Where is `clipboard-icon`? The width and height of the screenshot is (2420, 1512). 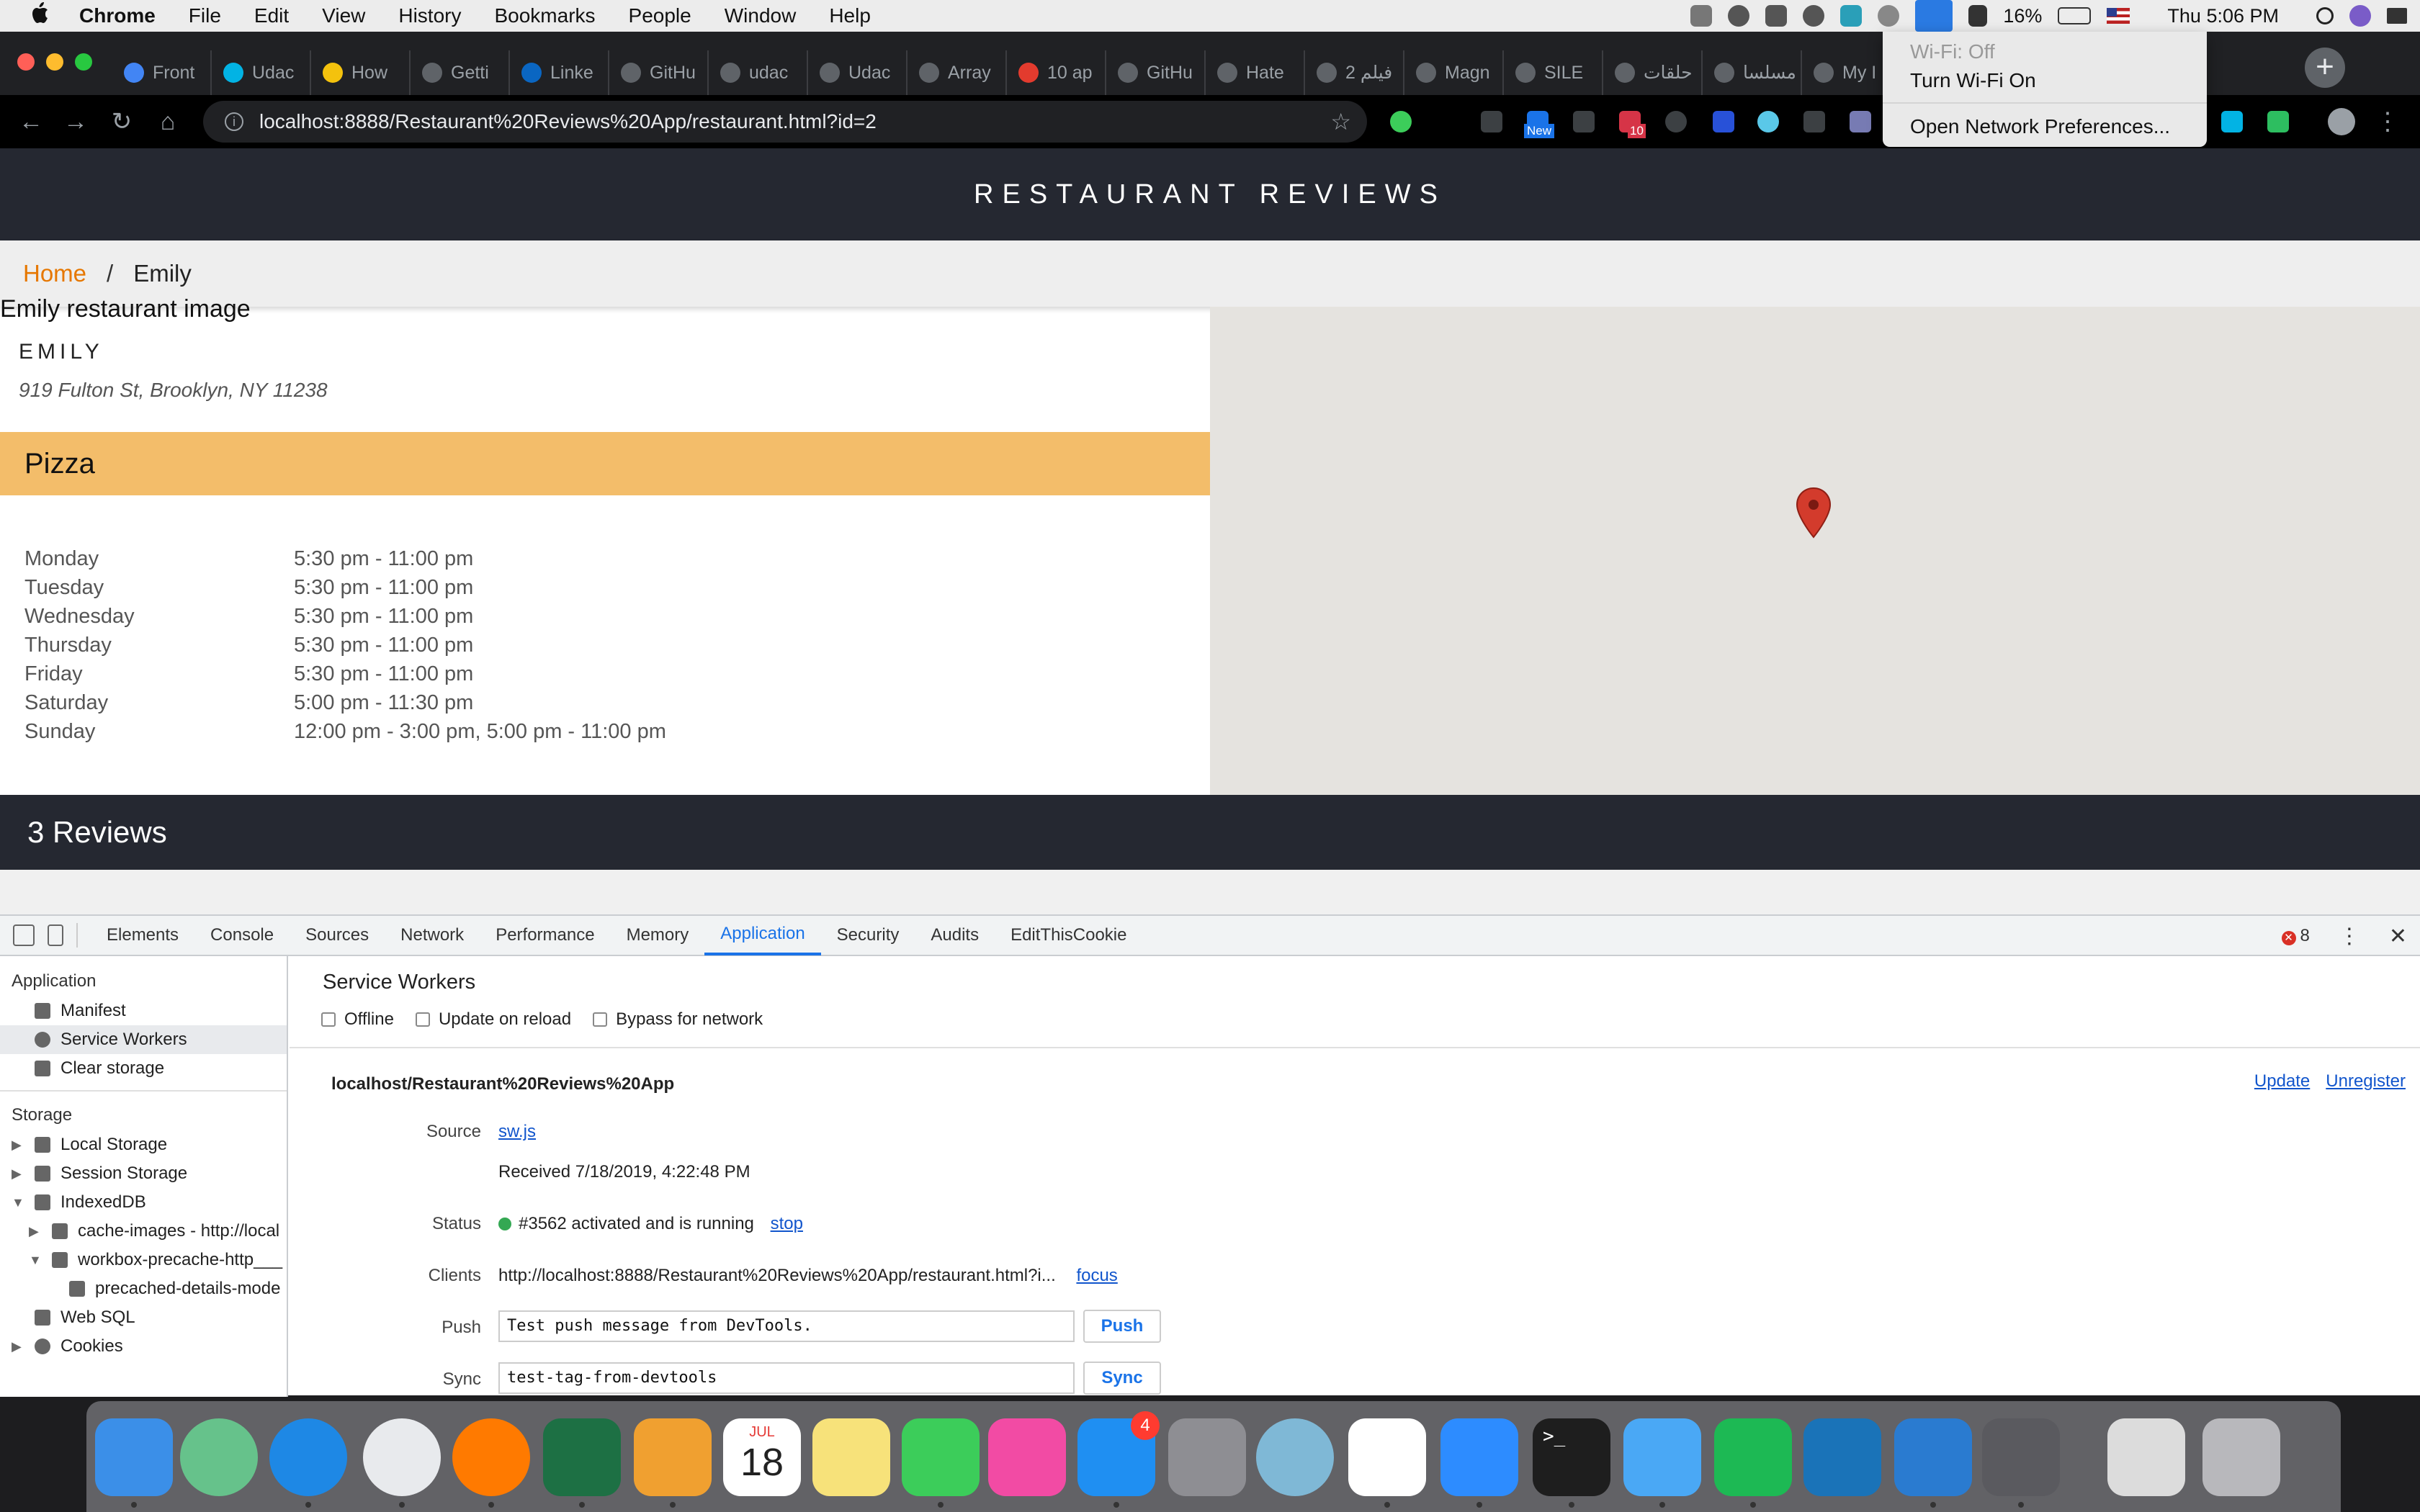
clipboard-icon is located at coordinates (1776, 16).